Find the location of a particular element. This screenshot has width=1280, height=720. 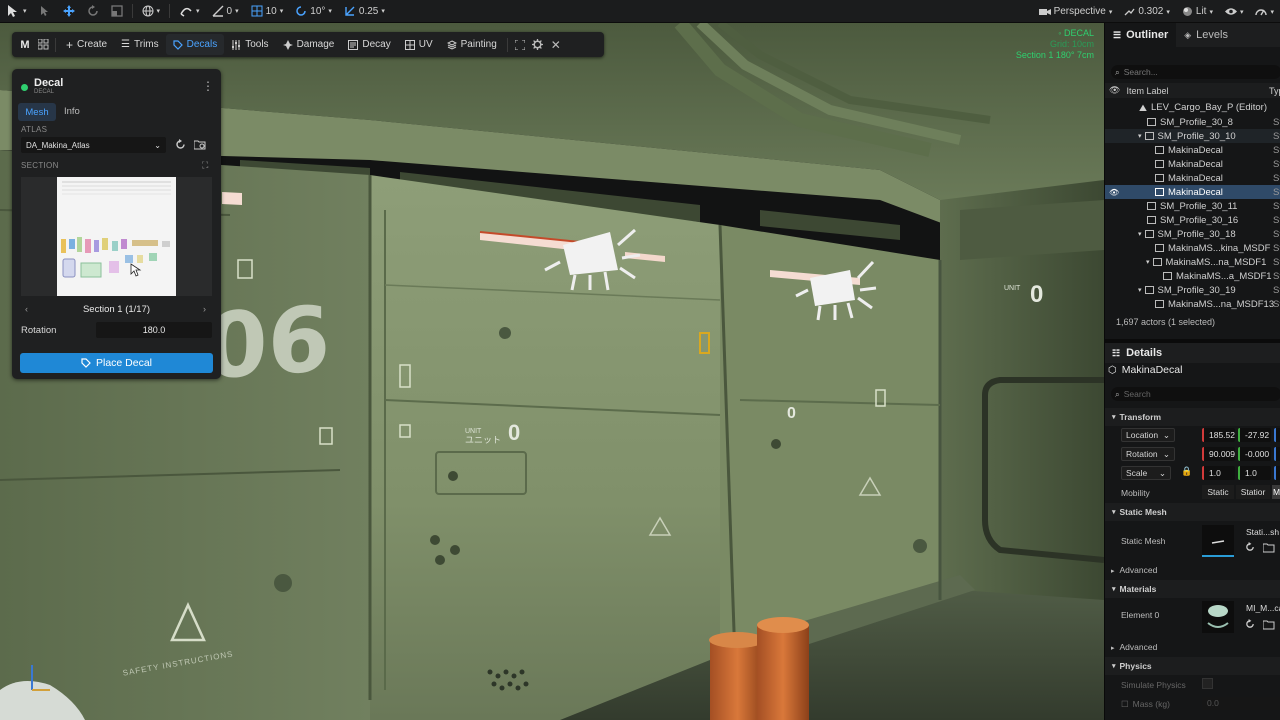

scale-y-input: 1.0 is located at coordinates (1254, 473).